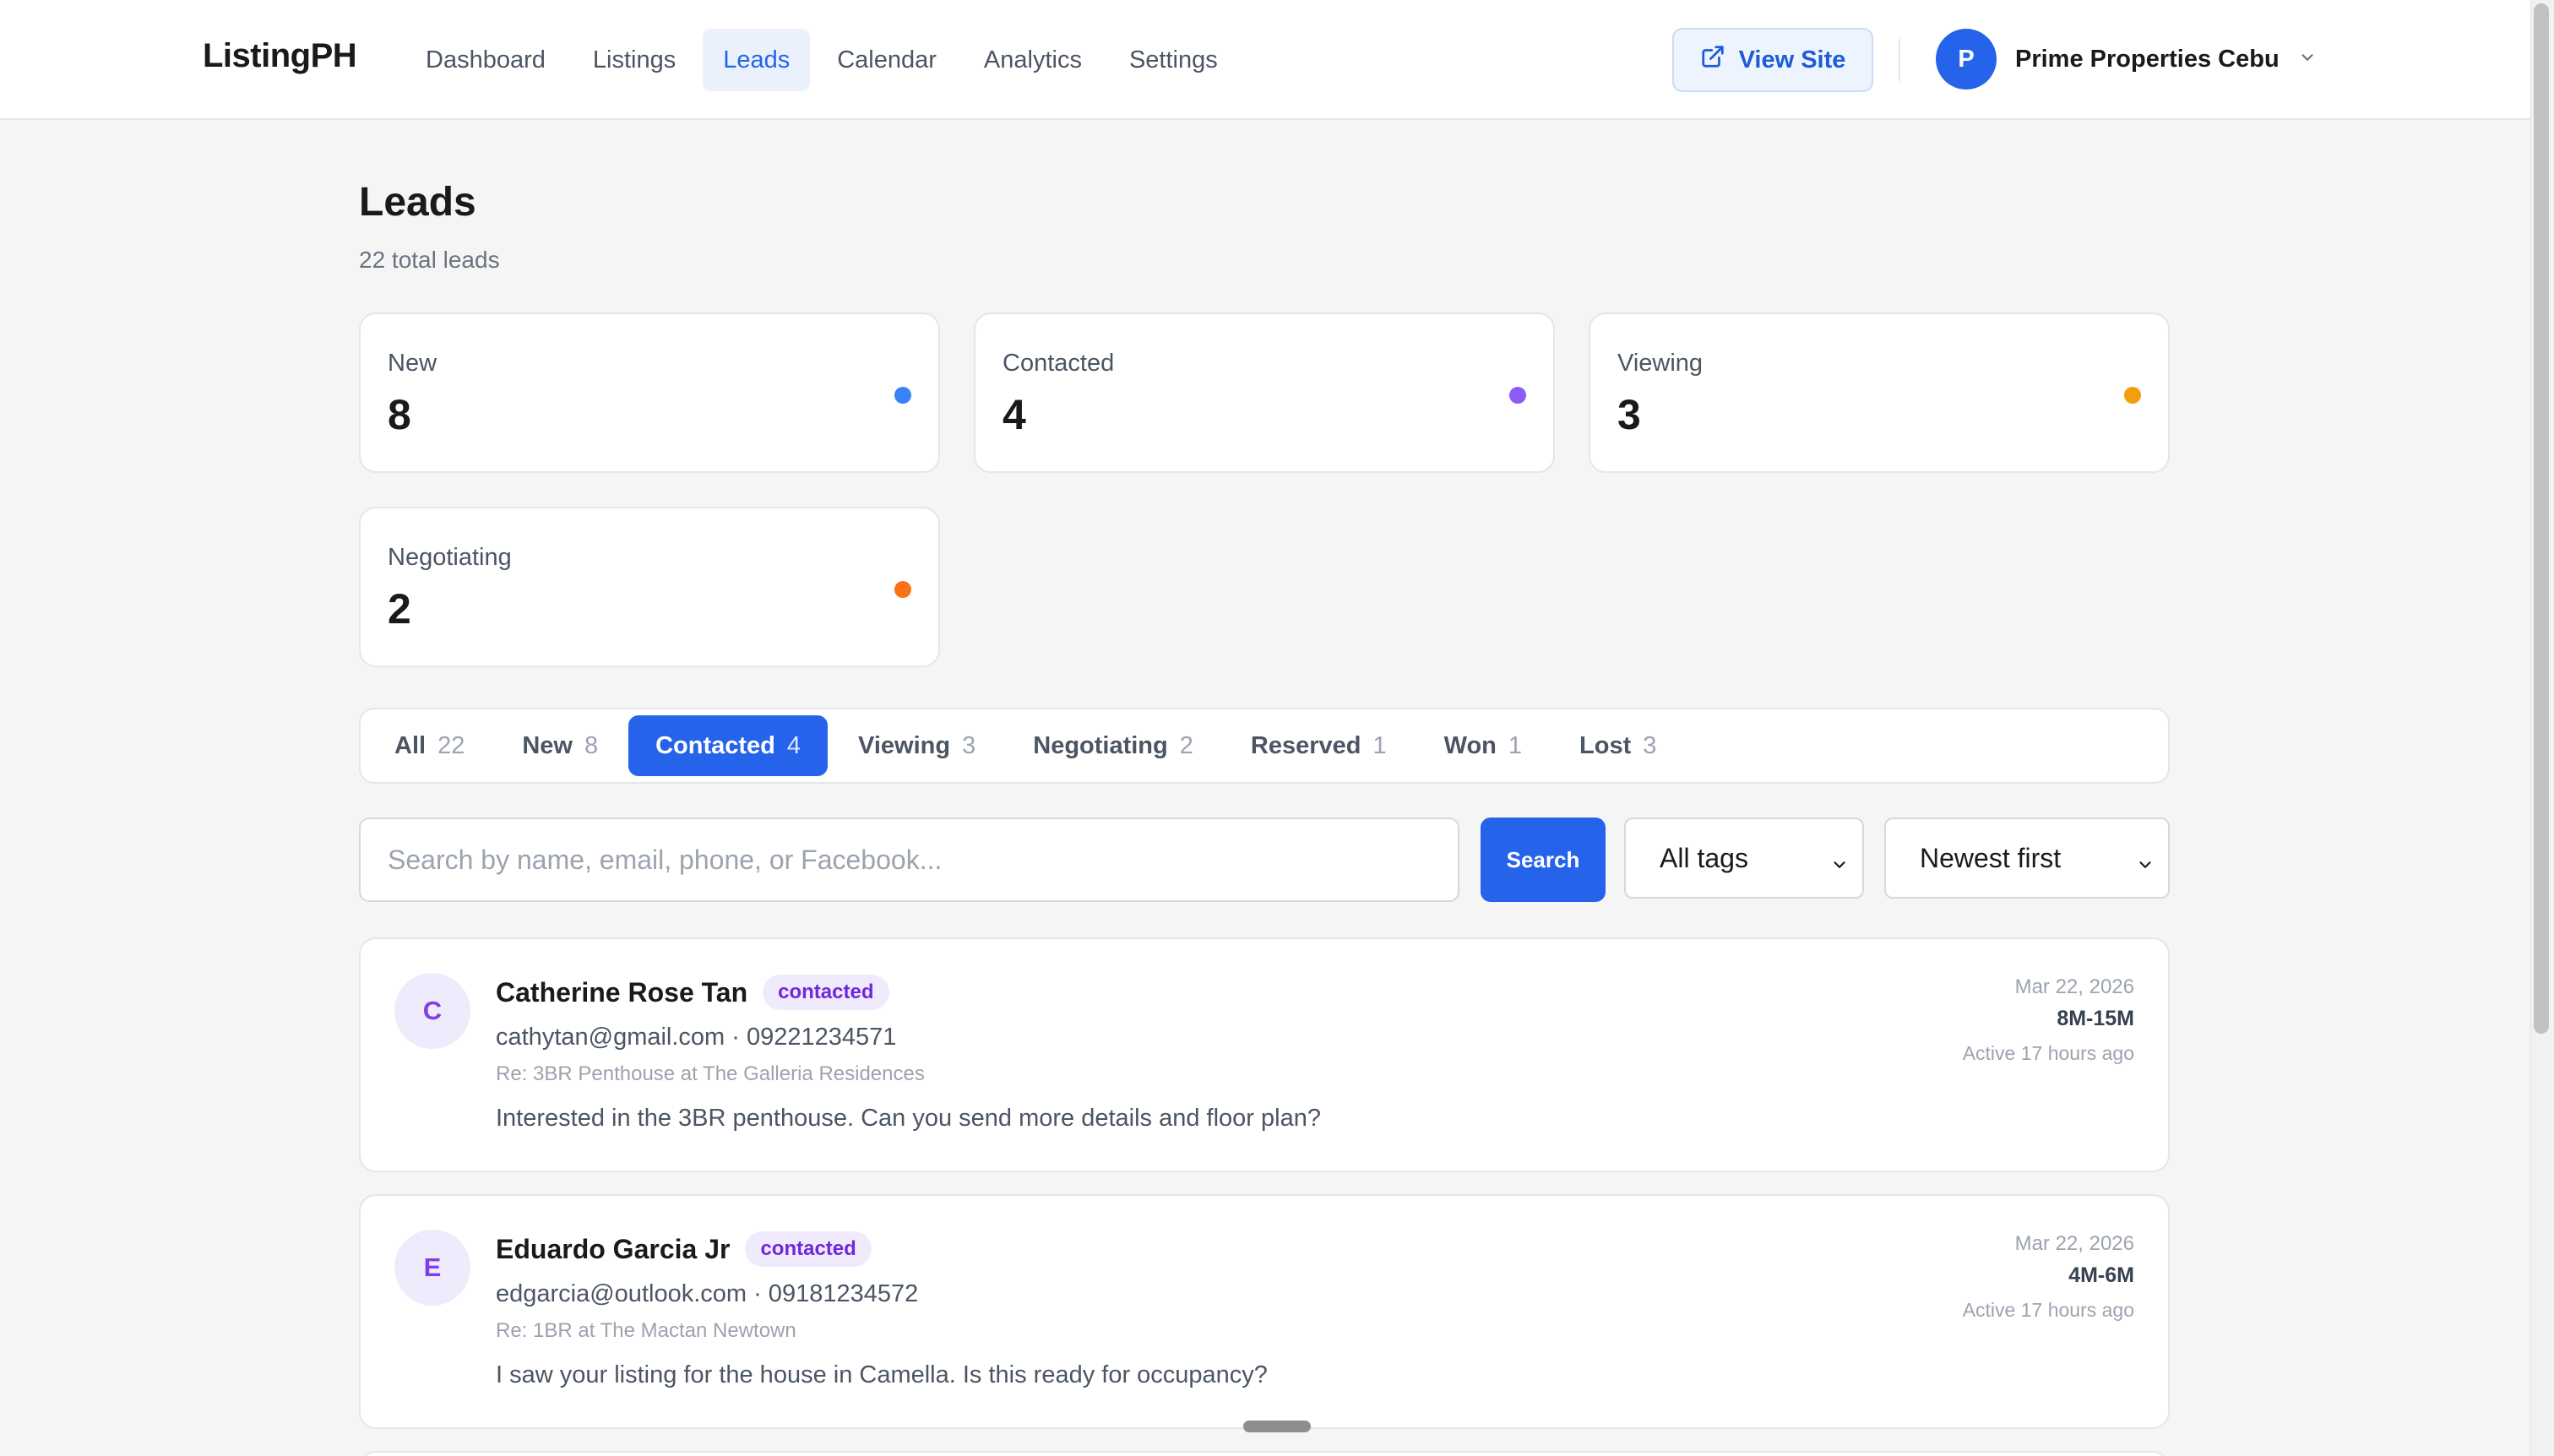 Image resolution: width=2554 pixels, height=1456 pixels. Describe the element at coordinates (399, 415) in the screenshot. I see `stat-value: 8` at that location.